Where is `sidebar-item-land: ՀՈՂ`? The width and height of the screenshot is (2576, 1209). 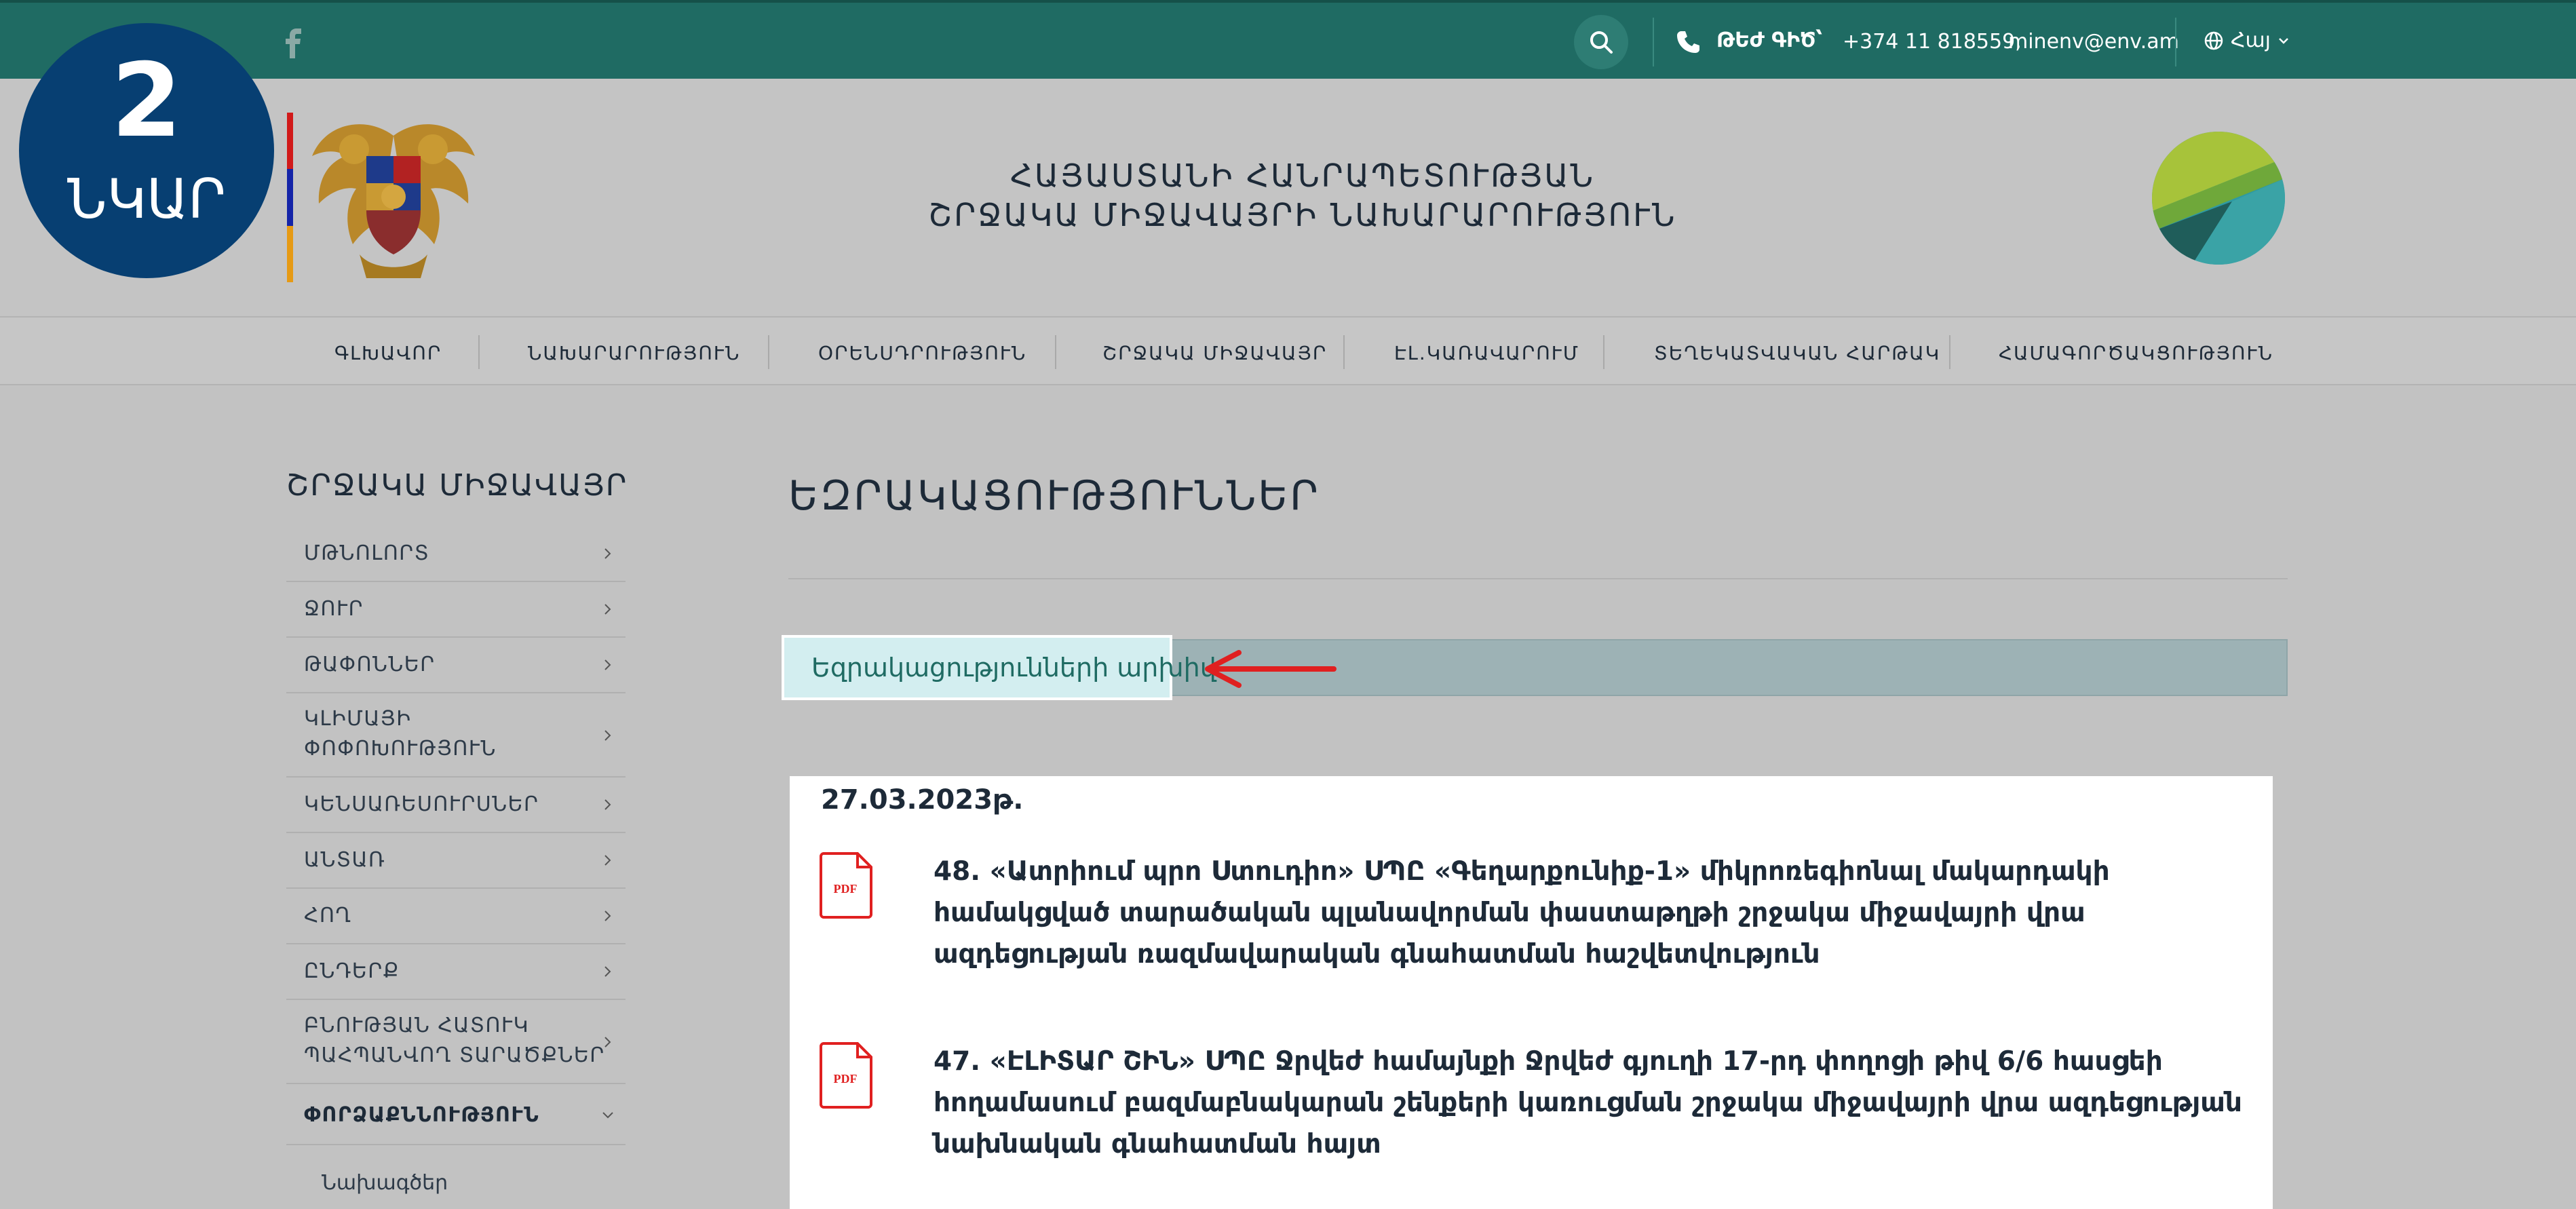 sidebar-item-land: ՀՈՂ is located at coordinates (456, 916).